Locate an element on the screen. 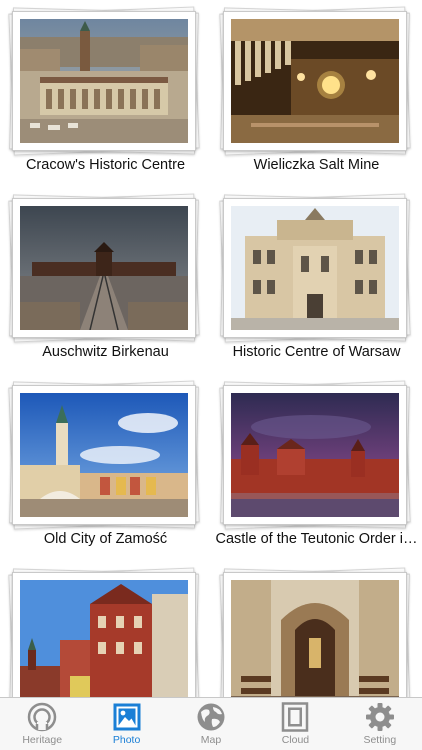 This screenshot has height=750, width=422. tab-bar: Heritage Photo Map Cloud Setting is located at coordinates (211, 723).